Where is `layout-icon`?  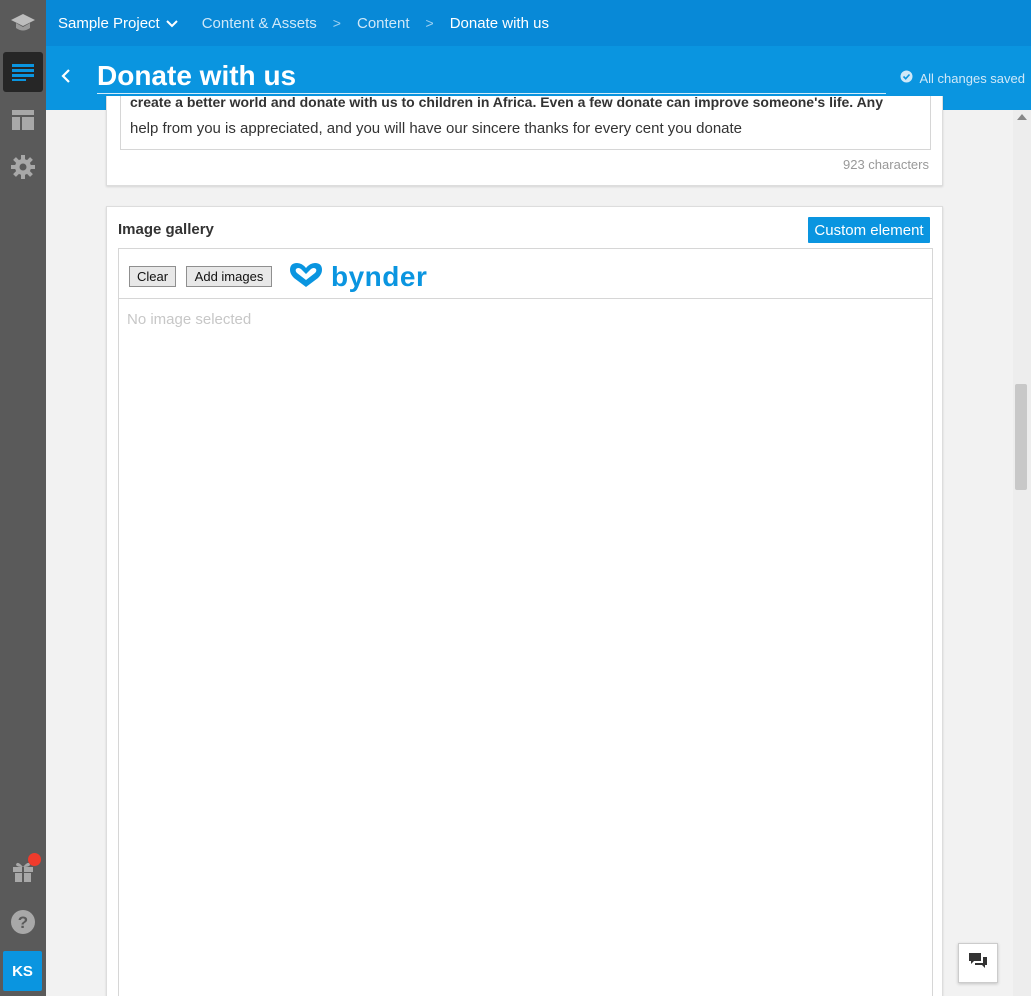 layout-icon is located at coordinates (23, 120).